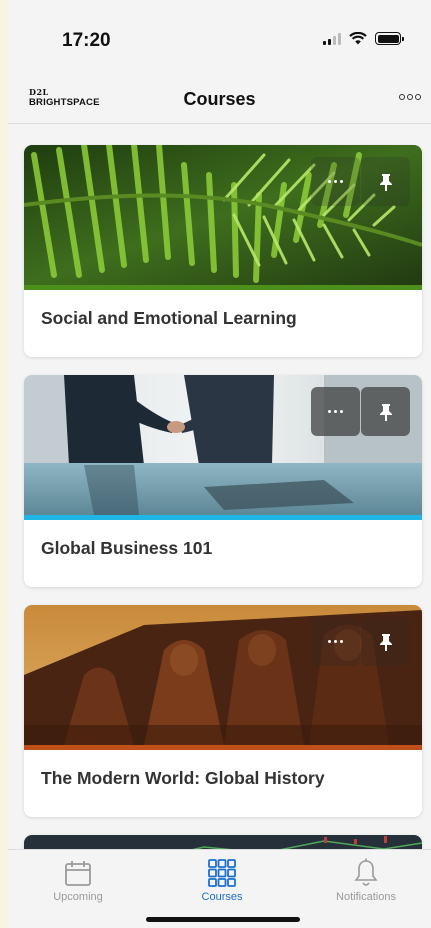  Describe the element at coordinates (389, 38) in the screenshot. I see `battery-icon` at that location.